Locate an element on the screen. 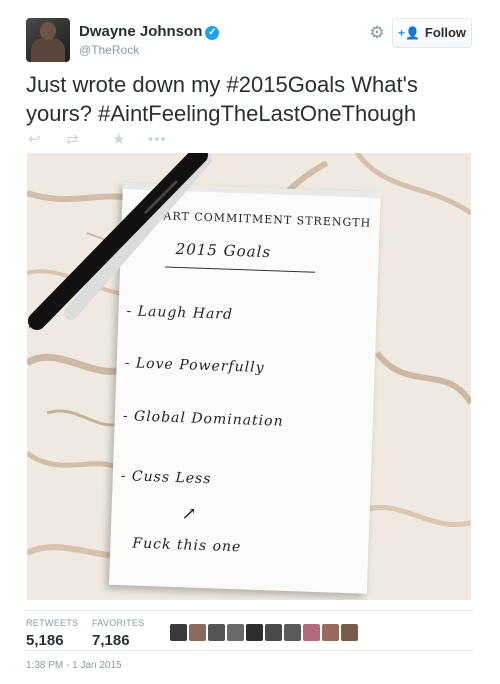  star-icon: ★ is located at coordinates (118, 140).